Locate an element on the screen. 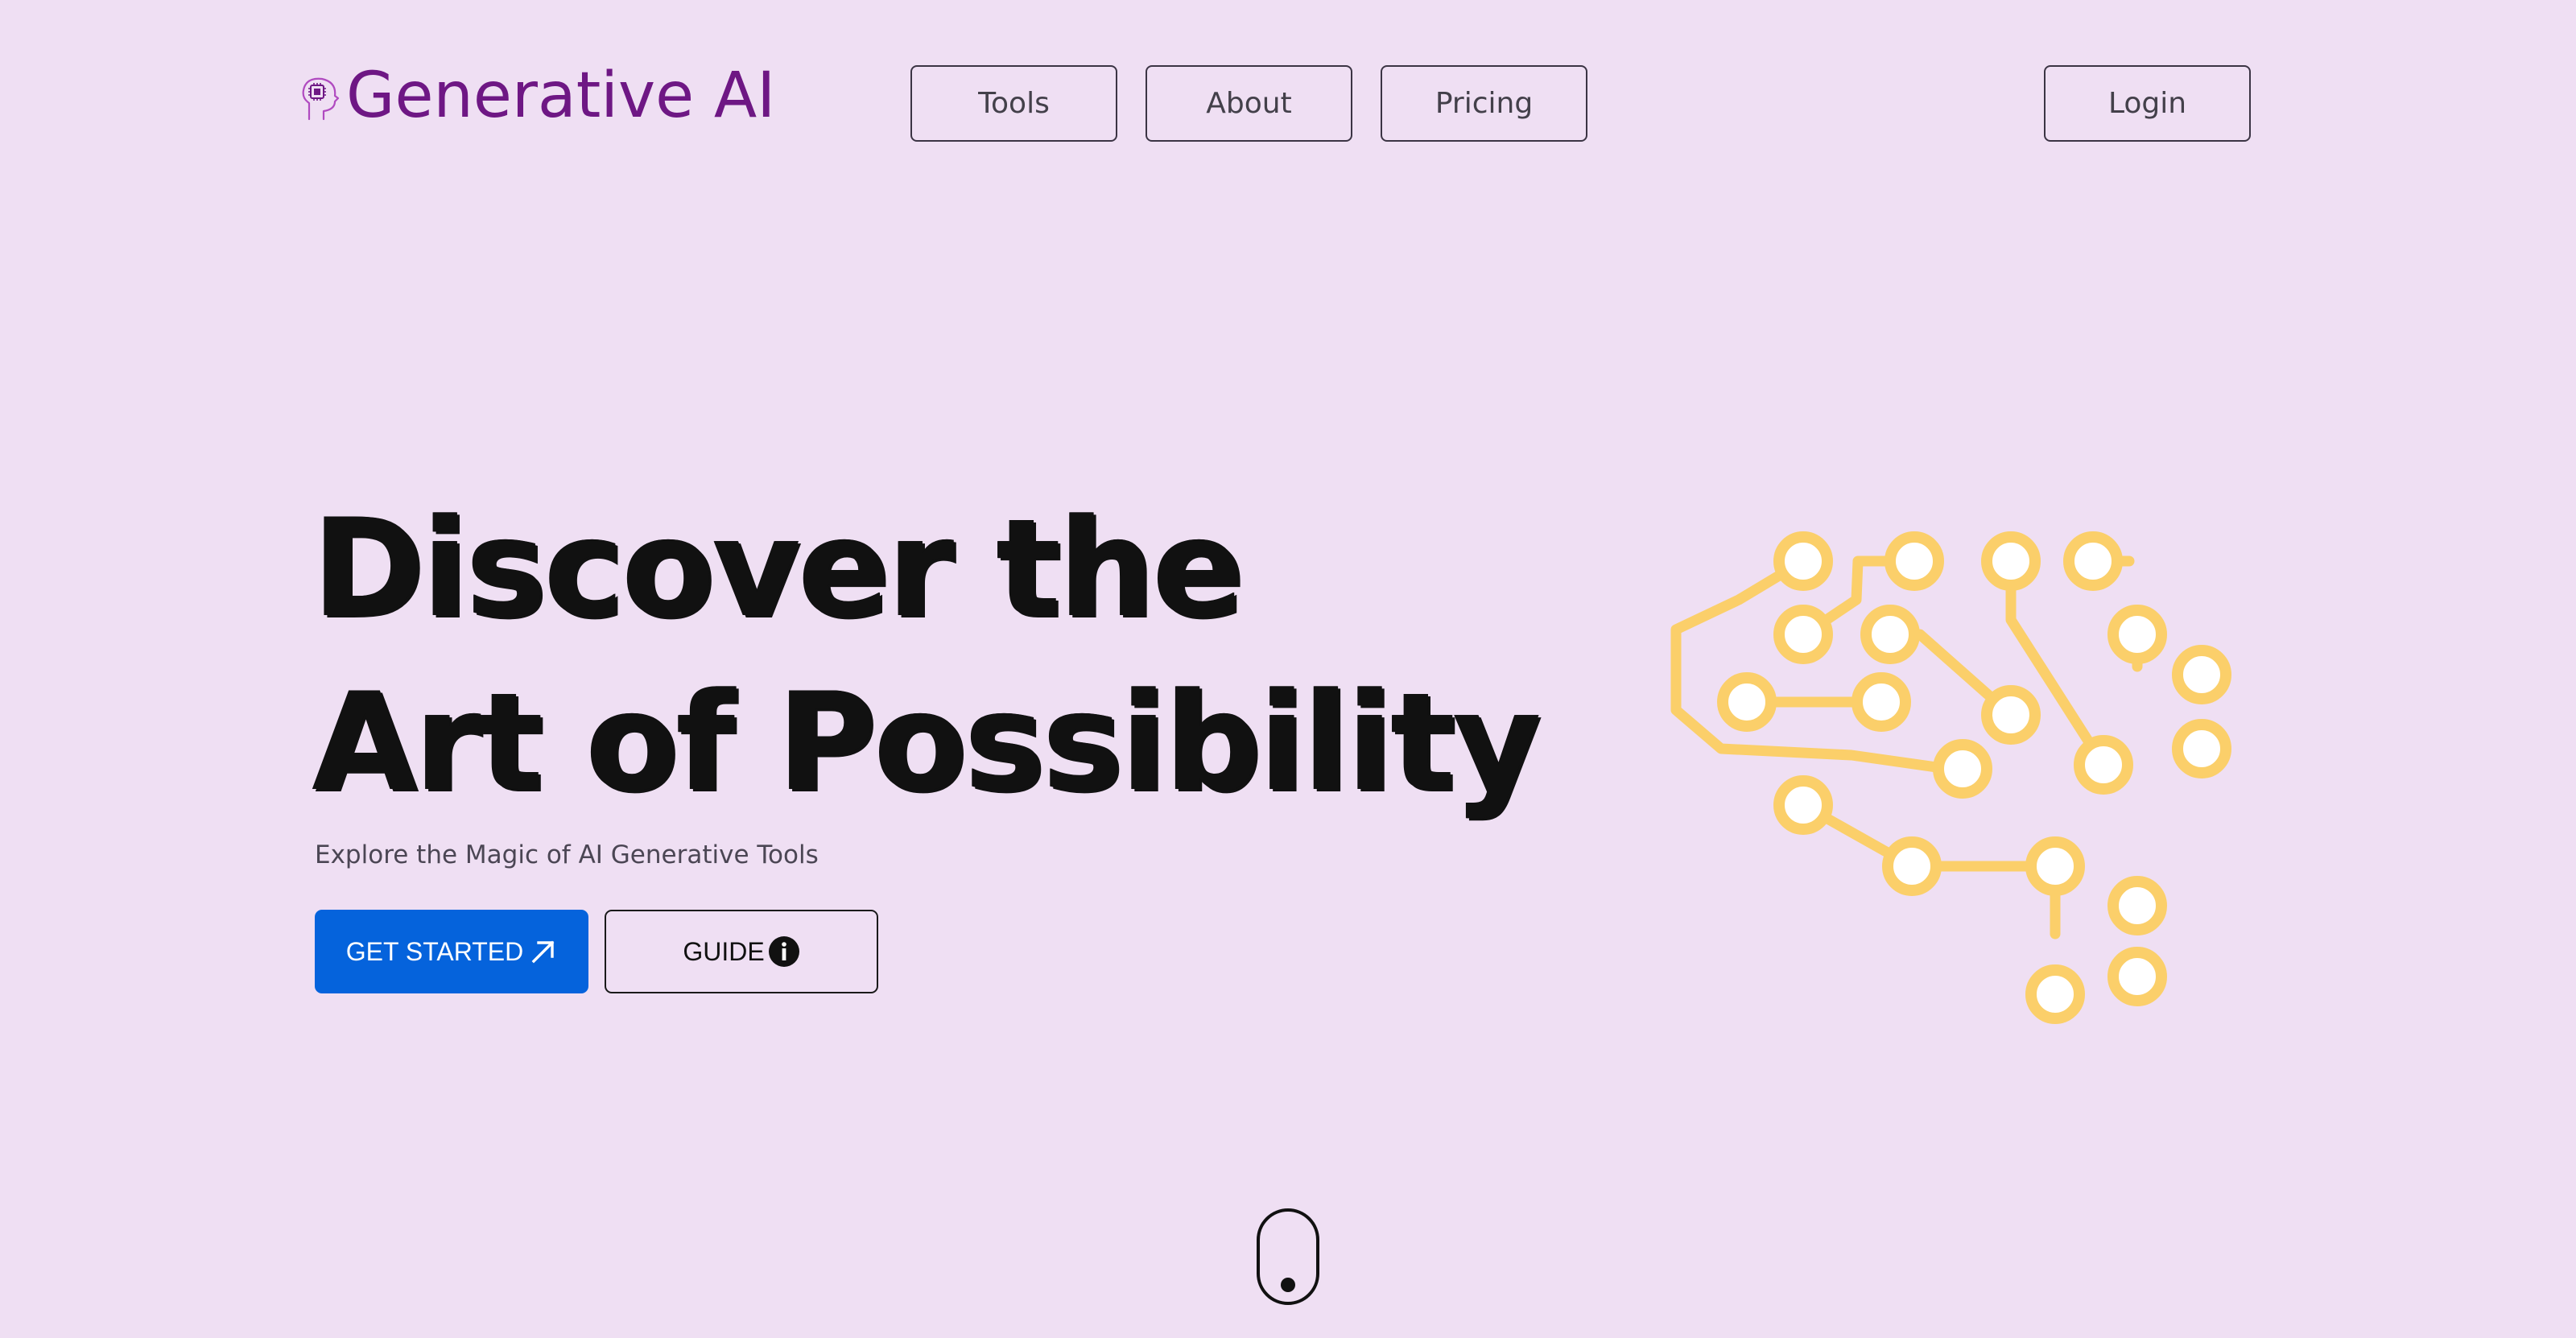 The image size is (2576, 1338). mouse-scroll-icon is located at coordinates (1288, 1257).